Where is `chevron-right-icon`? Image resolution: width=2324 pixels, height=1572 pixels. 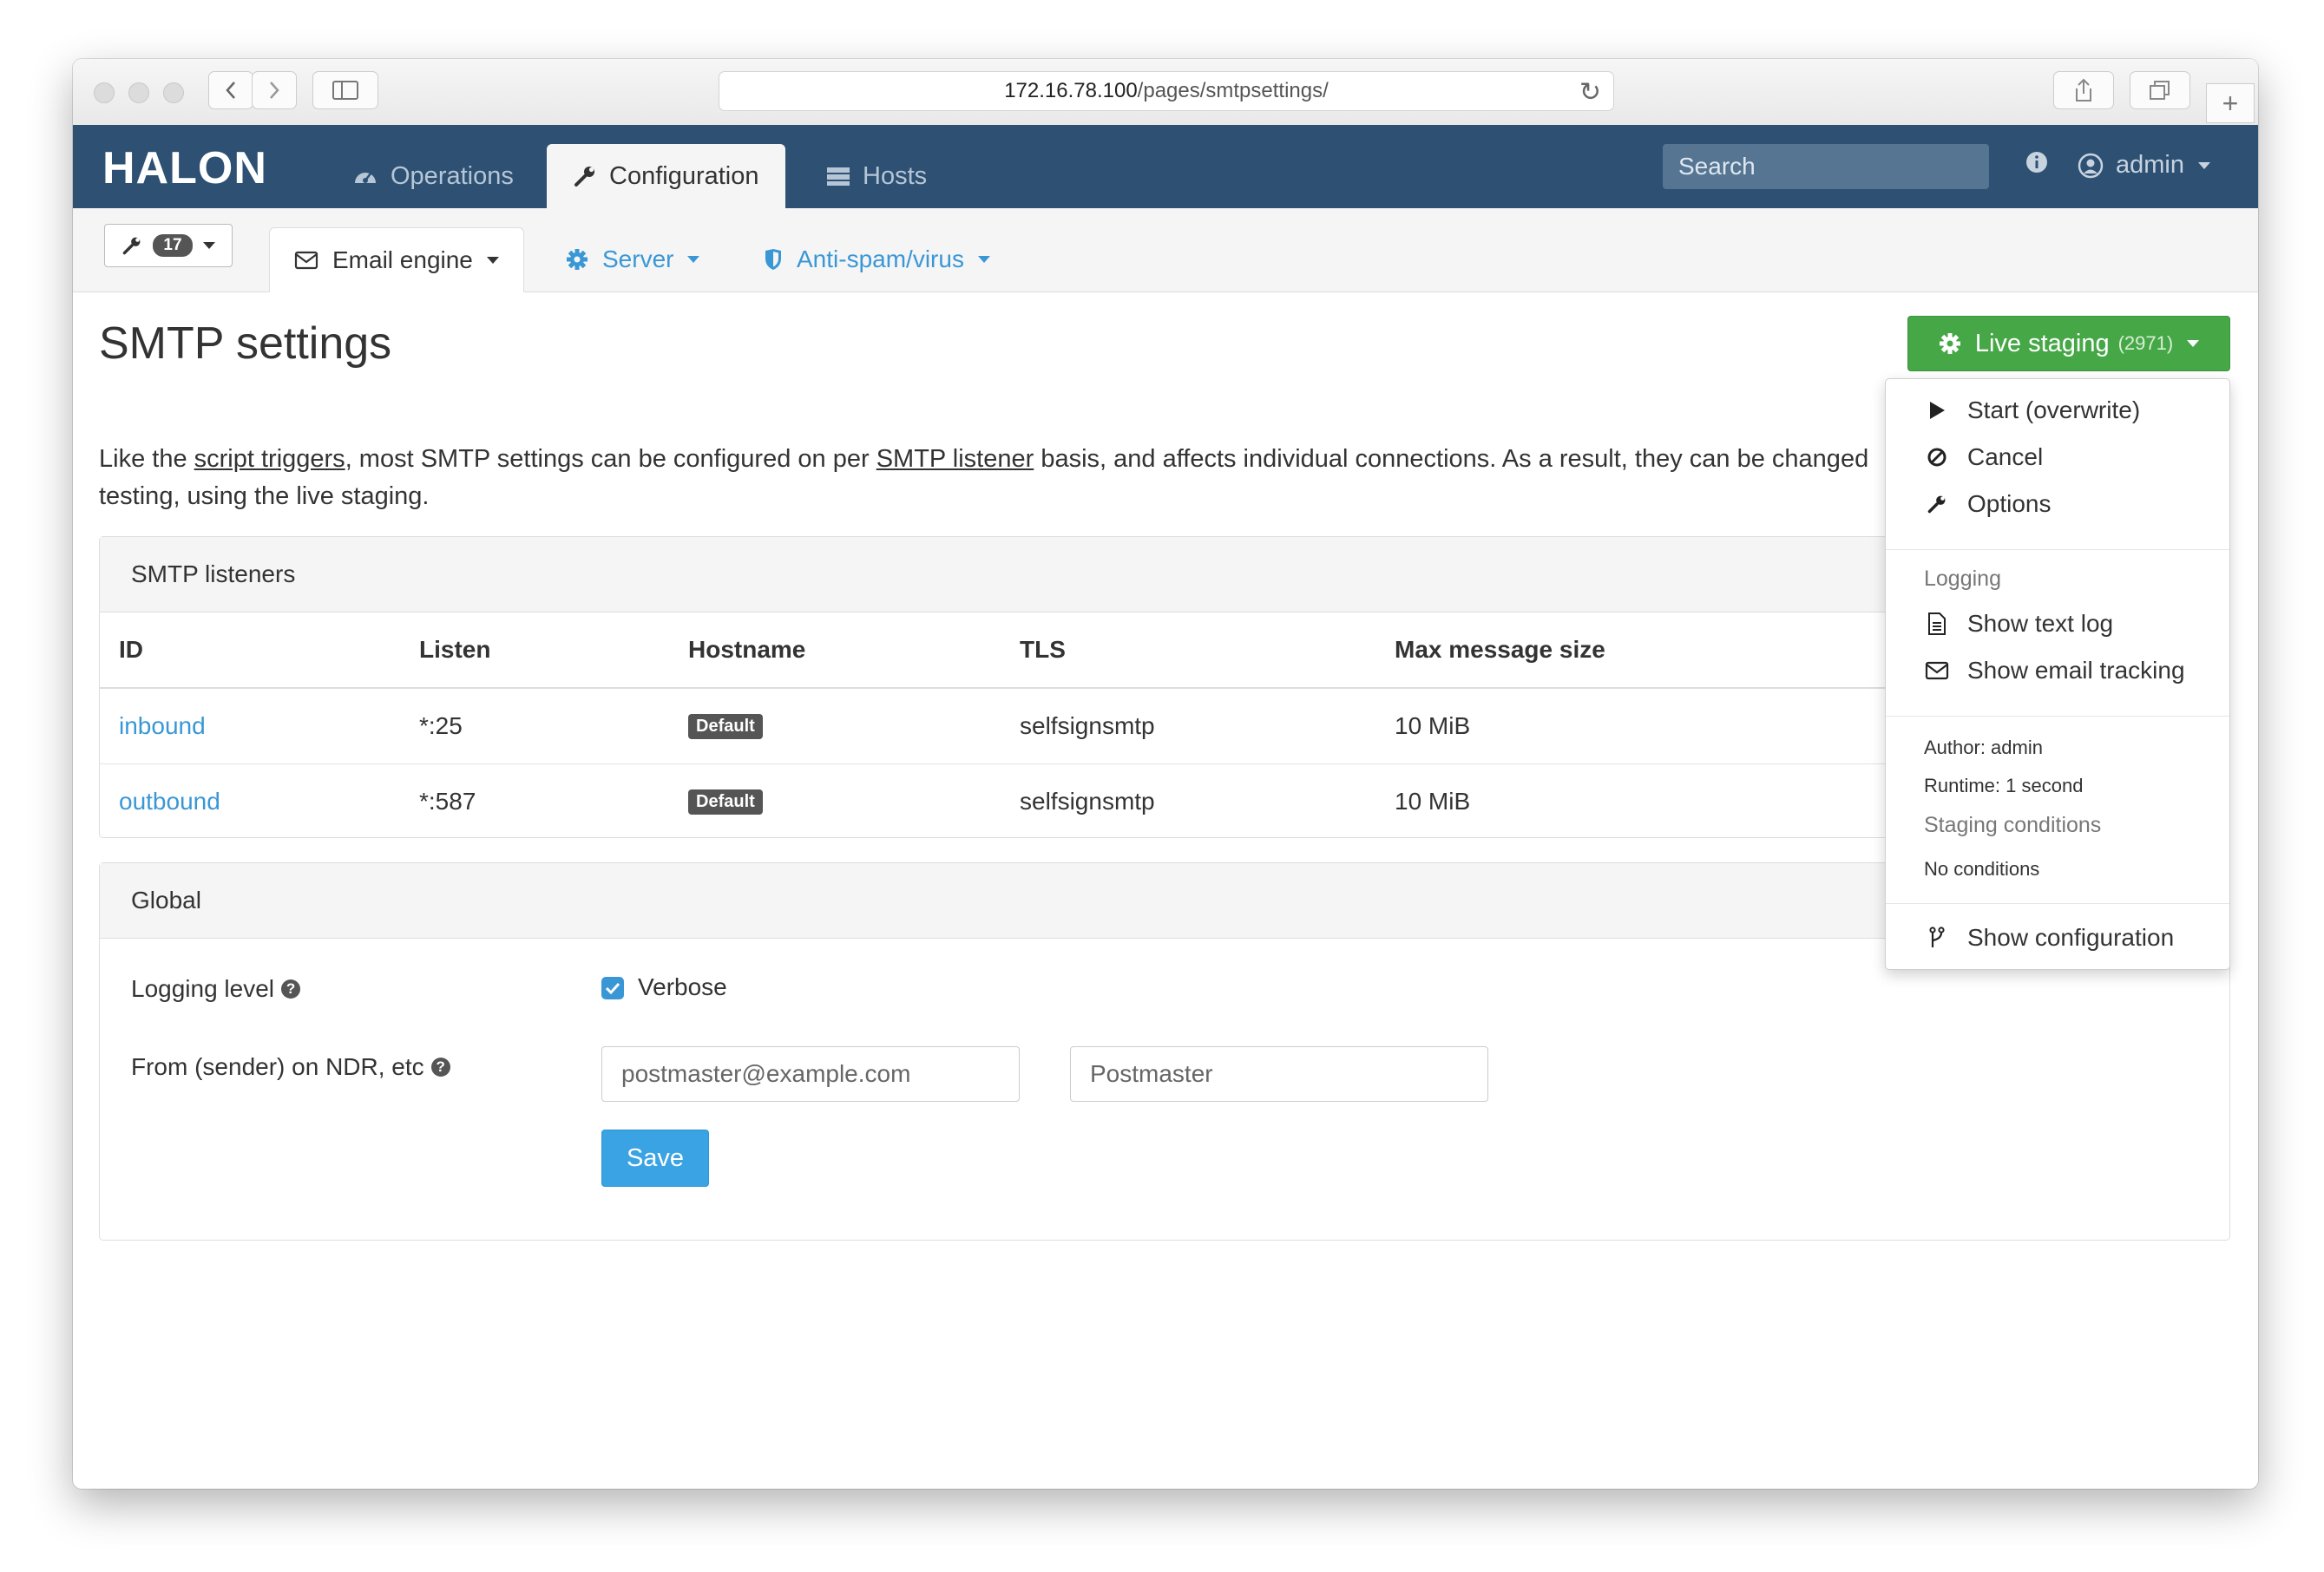 chevron-right-icon is located at coordinates (274, 90).